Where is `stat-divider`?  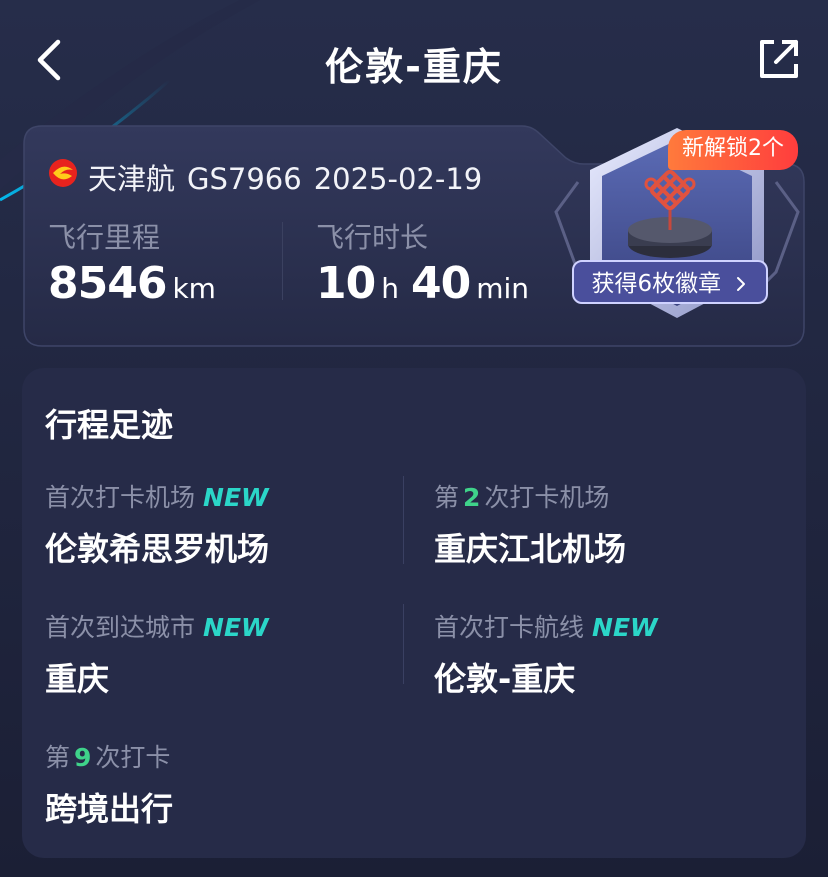 stat-divider is located at coordinates (282, 261).